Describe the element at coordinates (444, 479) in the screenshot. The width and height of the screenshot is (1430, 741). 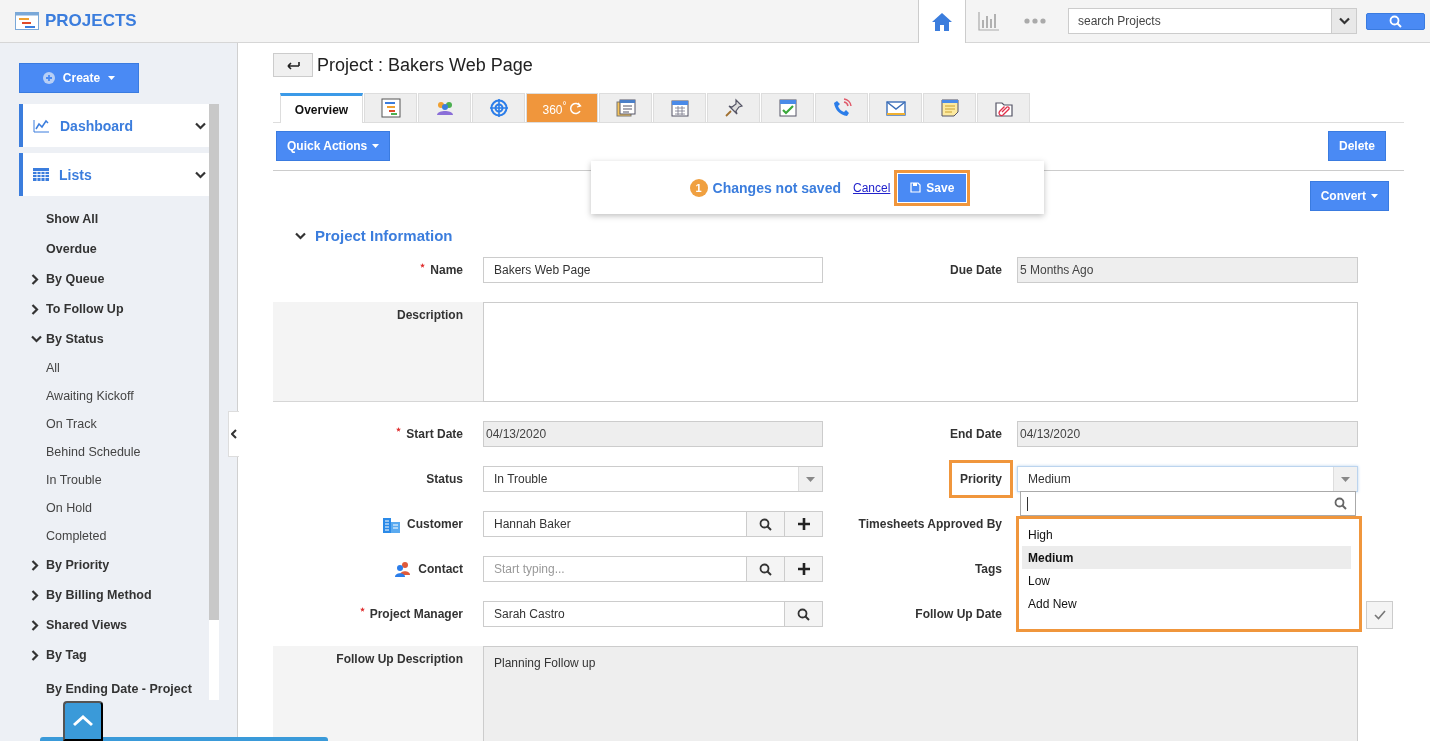
I see `field-label: Status` at that location.